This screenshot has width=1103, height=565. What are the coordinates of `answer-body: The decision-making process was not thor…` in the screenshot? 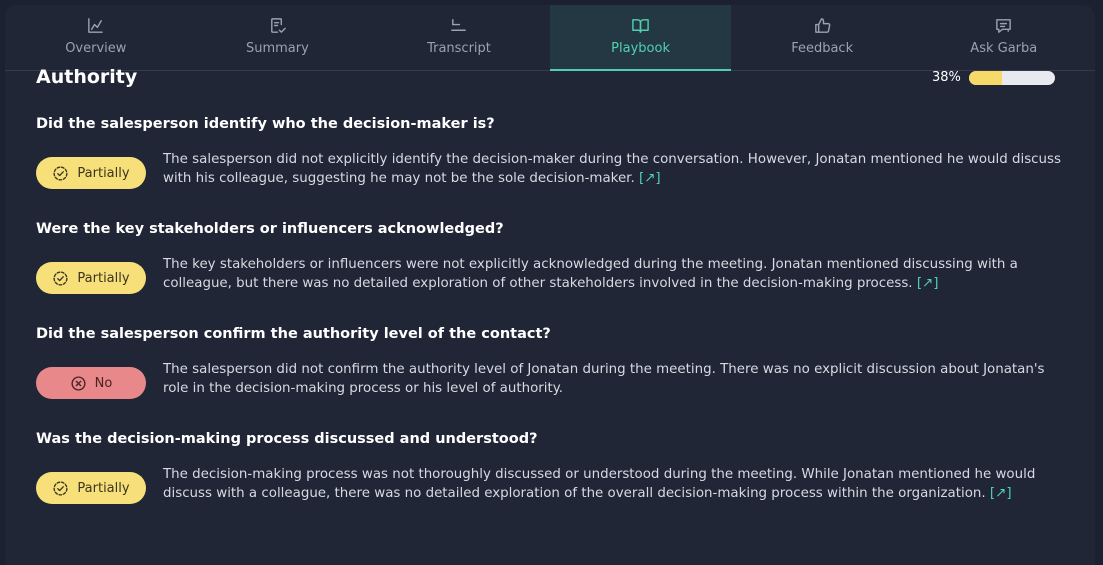 It's located at (599, 484).